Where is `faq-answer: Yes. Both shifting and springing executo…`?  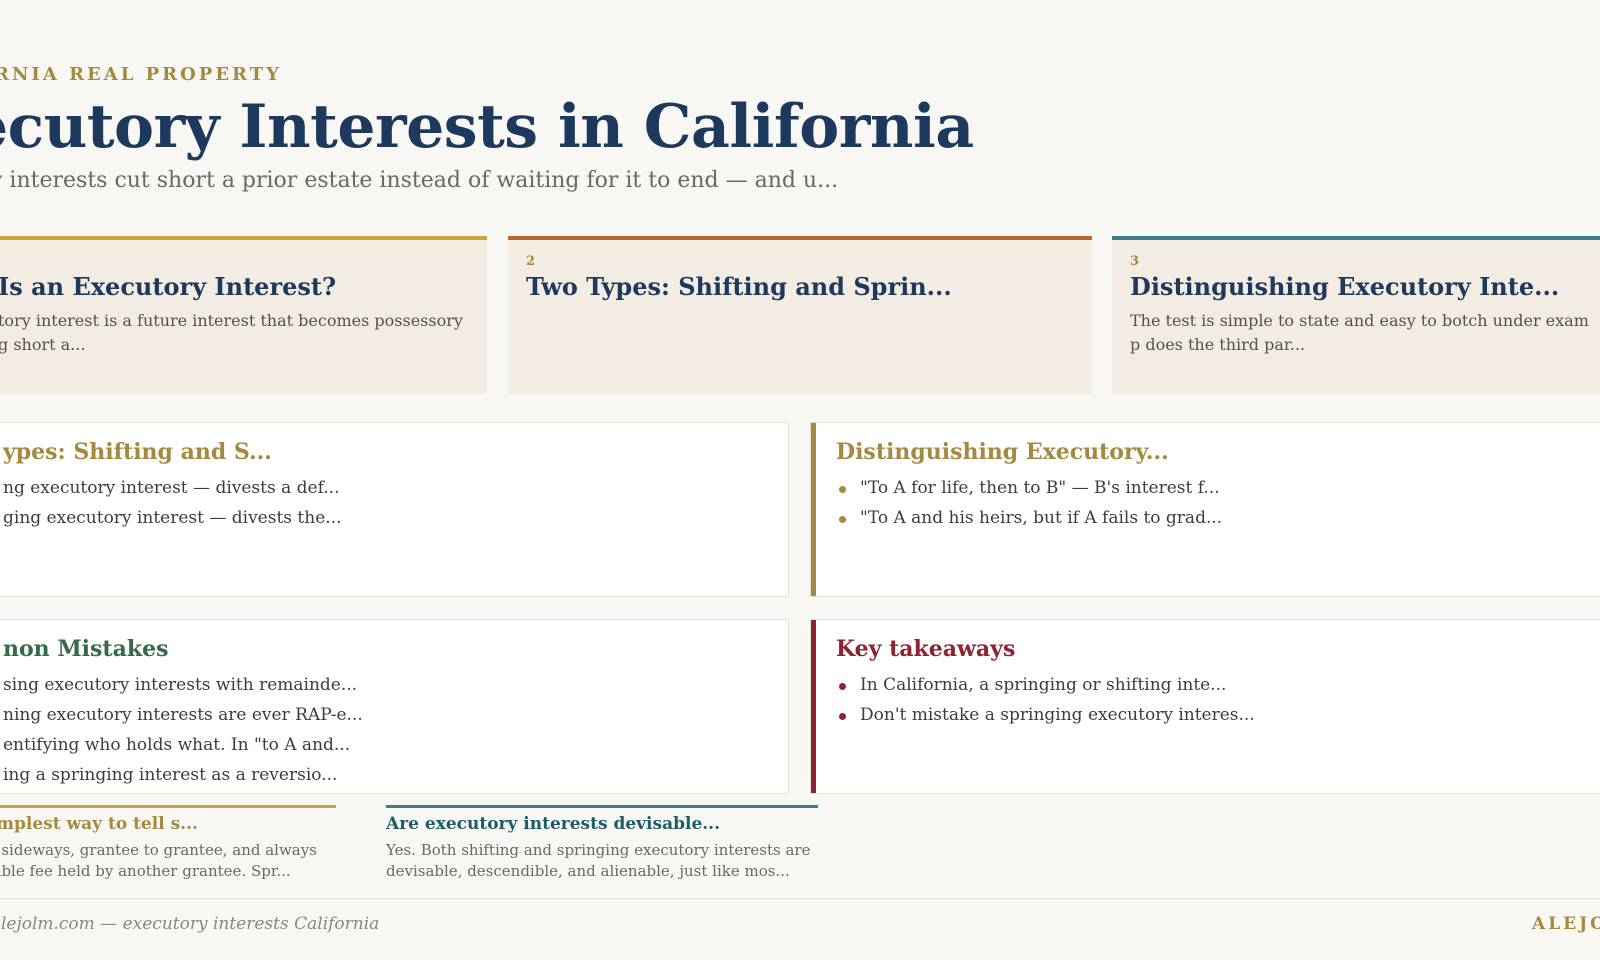
faq-answer: Yes. Both shifting and springing executo… is located at coordinates (598, 860).